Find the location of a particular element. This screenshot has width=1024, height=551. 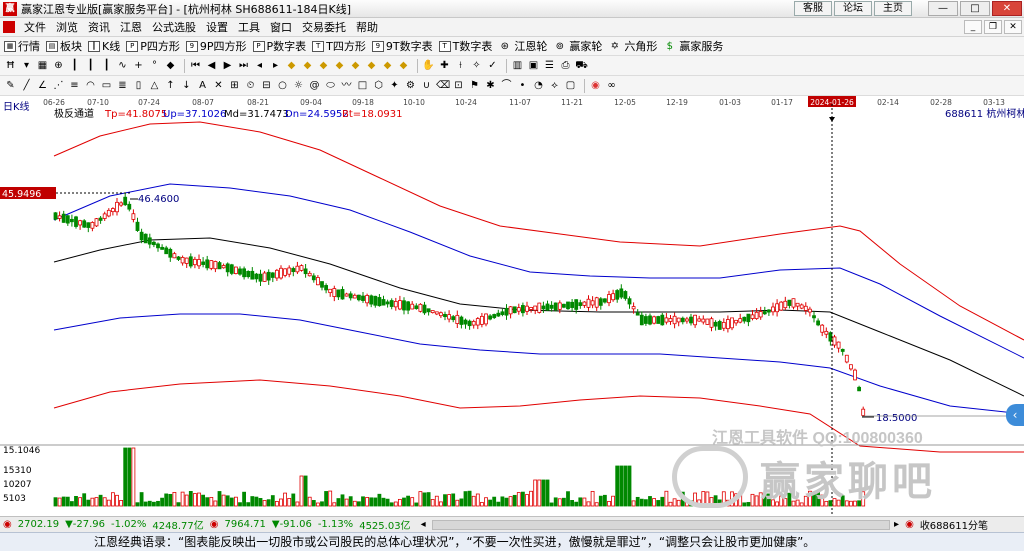

degree-icon: ° is located at coordinates (154, 65).